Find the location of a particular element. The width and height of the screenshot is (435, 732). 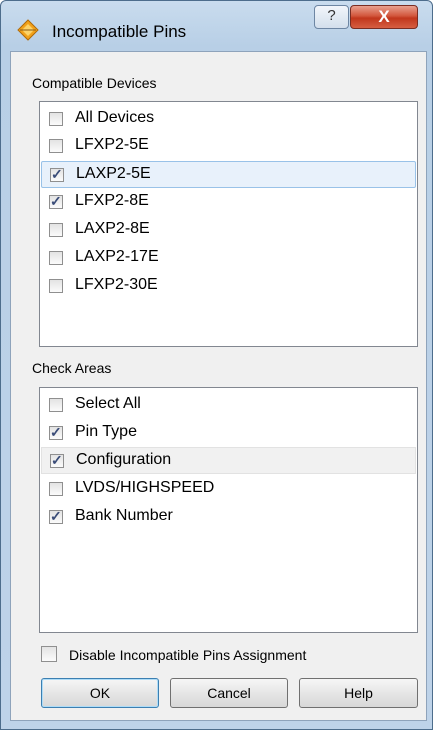

device-item-laxp2-5e: LAXP2-5E is located at coordinates (228, 174).